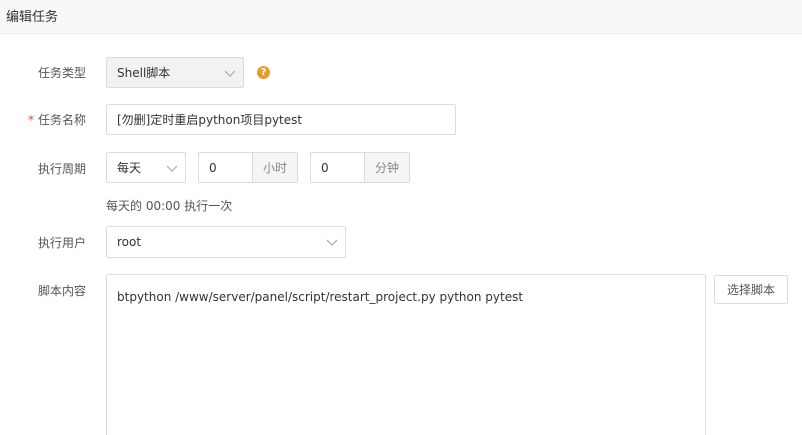 The height and width of the screenshot is (435, 802). Describe the element at coordinates (30, 120) in the screenshot. I see `required-mark: *` at that location.